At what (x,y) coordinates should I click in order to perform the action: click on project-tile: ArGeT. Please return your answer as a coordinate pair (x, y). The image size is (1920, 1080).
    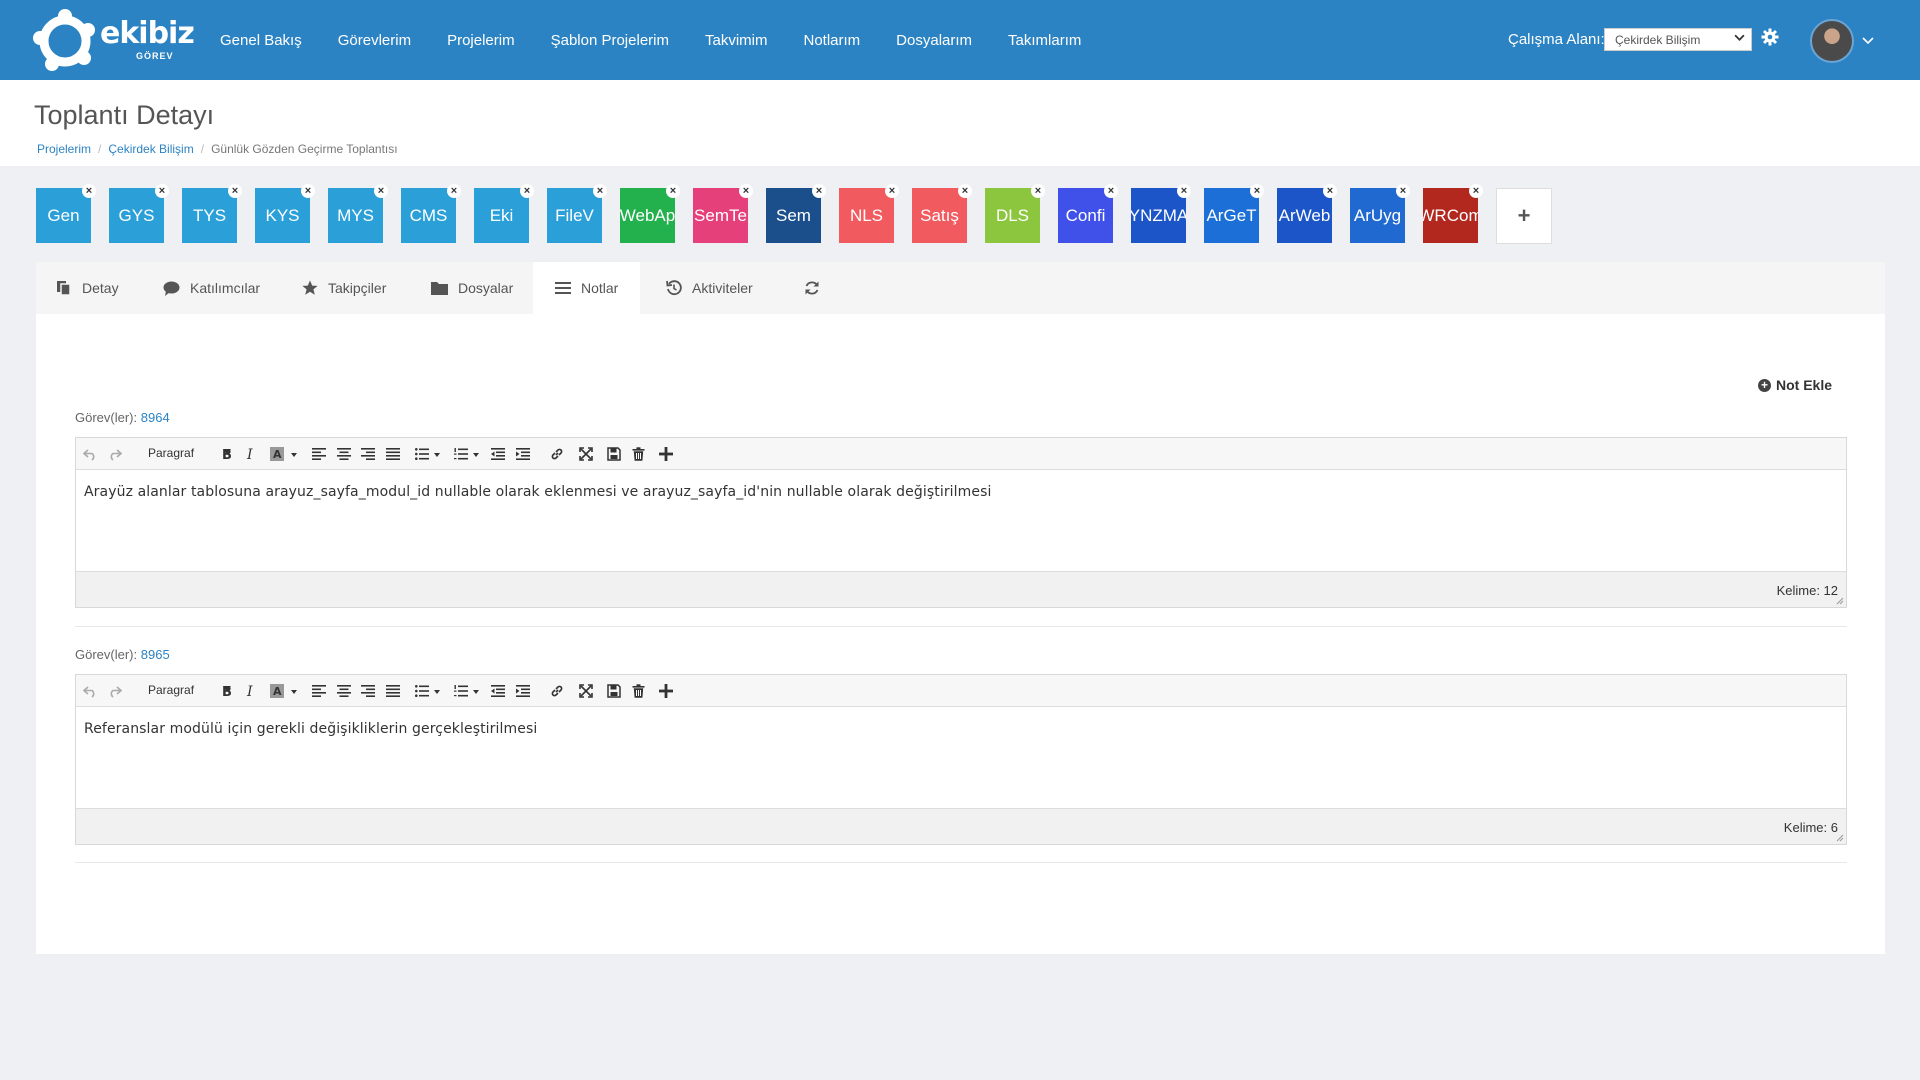
    Looking at the image, I should click on (1231, 215).